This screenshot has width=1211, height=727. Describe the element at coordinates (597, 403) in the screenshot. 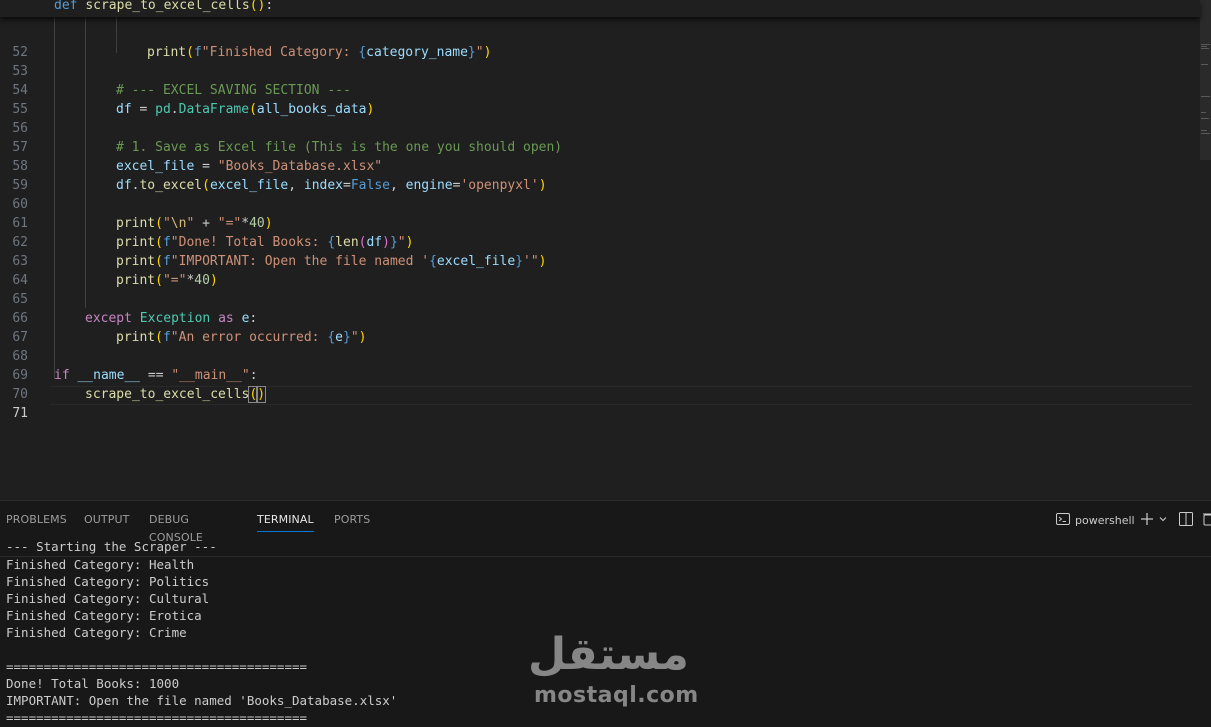

I see `code-line-current: 71 scrape_to_excel_cells()` at that location.